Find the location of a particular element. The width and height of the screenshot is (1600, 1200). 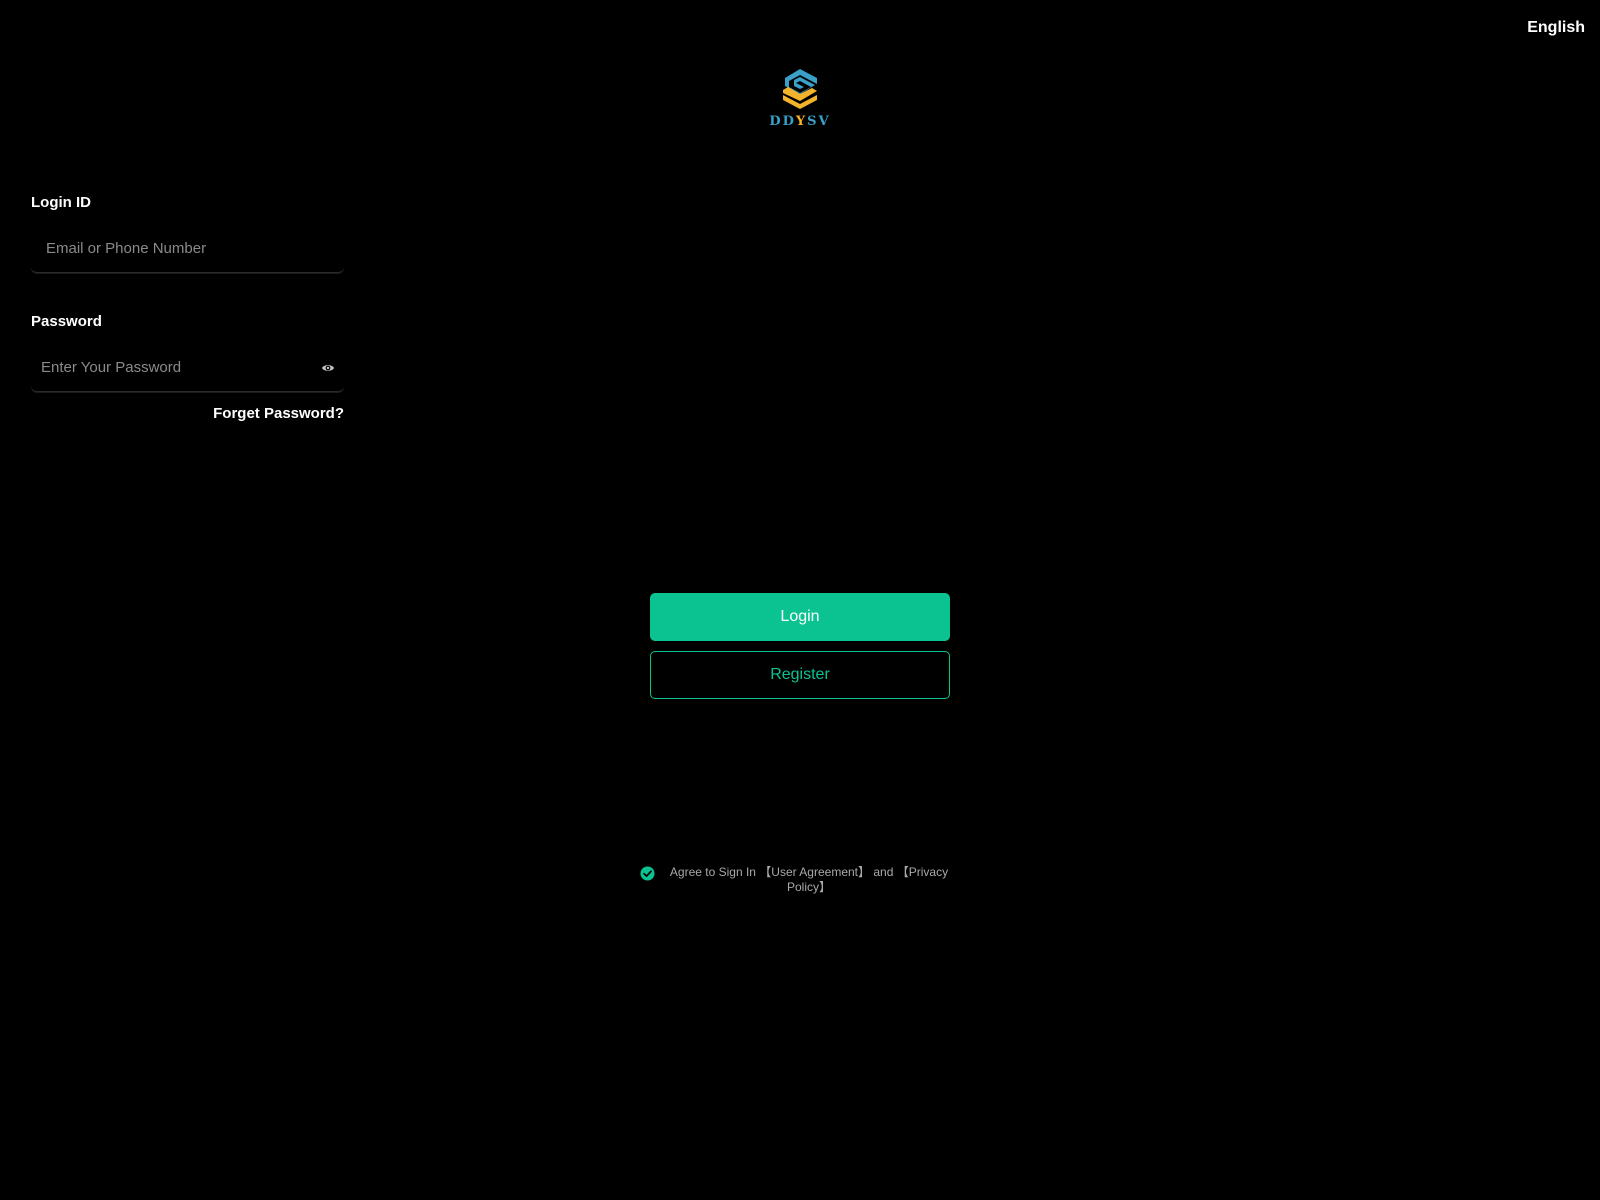

ddysv-logo-icon is located at coordinates (800, 89).